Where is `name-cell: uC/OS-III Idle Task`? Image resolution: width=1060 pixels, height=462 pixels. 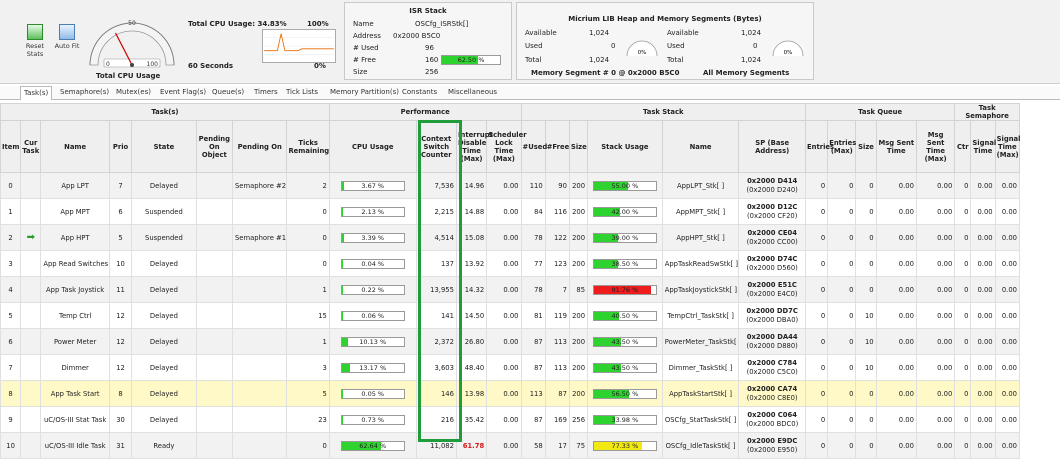
name-cell: uC/OS-III Idle Task is located at coordinates (75, 445).